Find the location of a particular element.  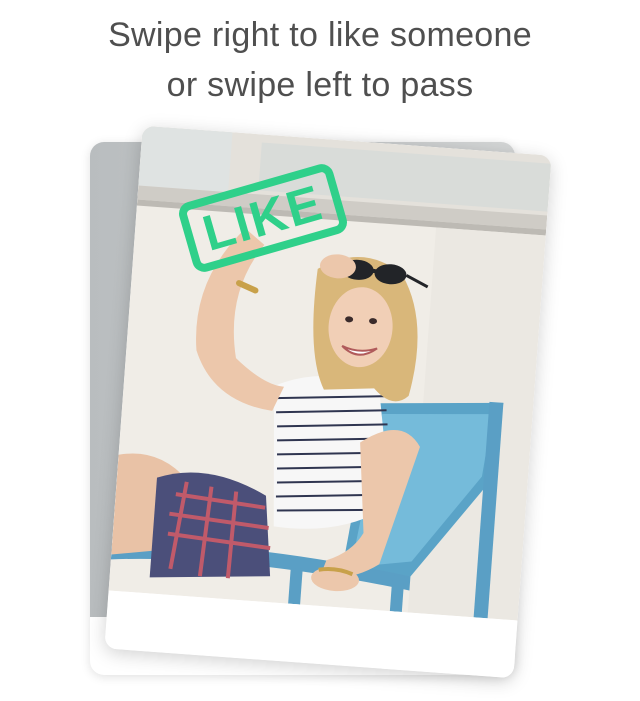

instruction-line-2: or swipe left to pass is located at coordinates (320, 85).